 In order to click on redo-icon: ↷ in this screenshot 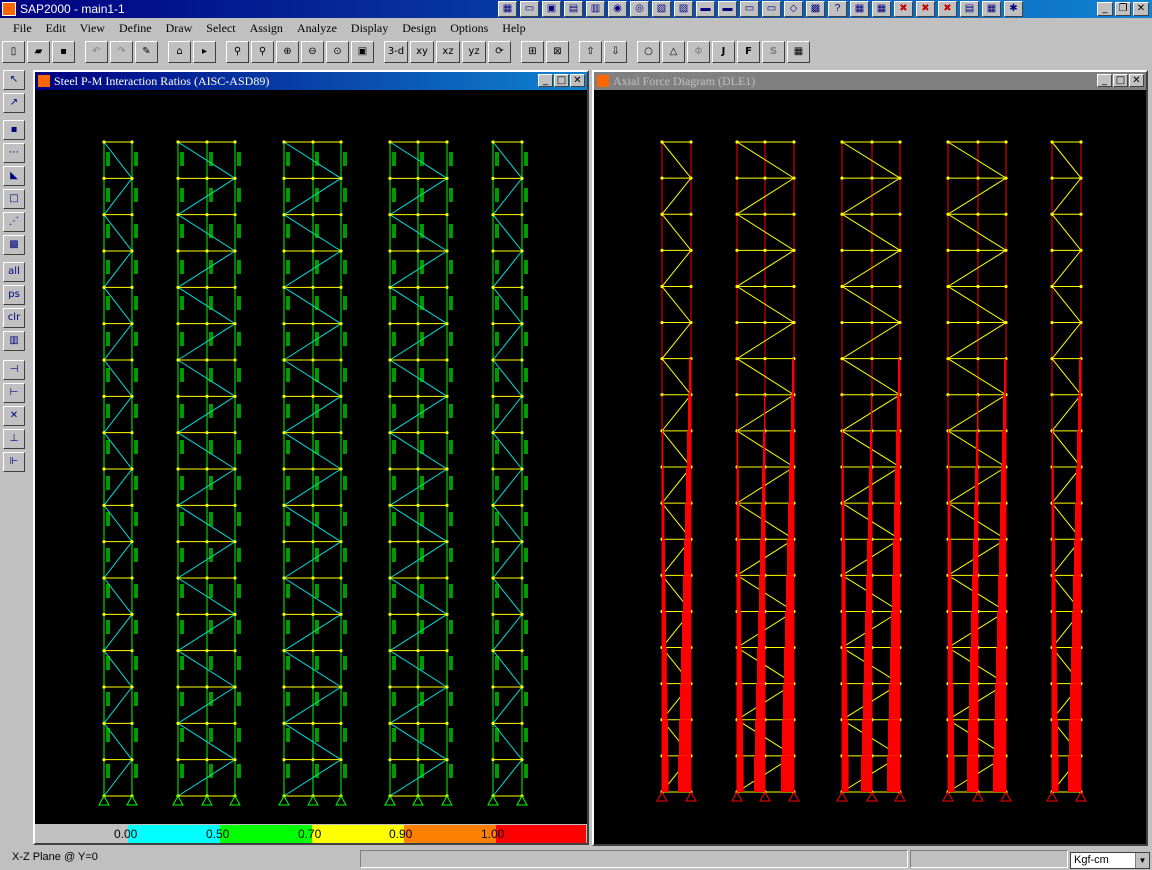, I will do `click(121, 52)`.